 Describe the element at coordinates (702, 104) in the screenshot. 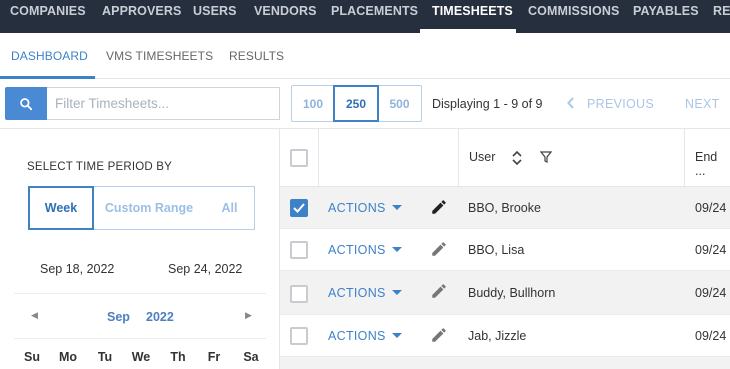

I see `next-button: NEXT` at that location.